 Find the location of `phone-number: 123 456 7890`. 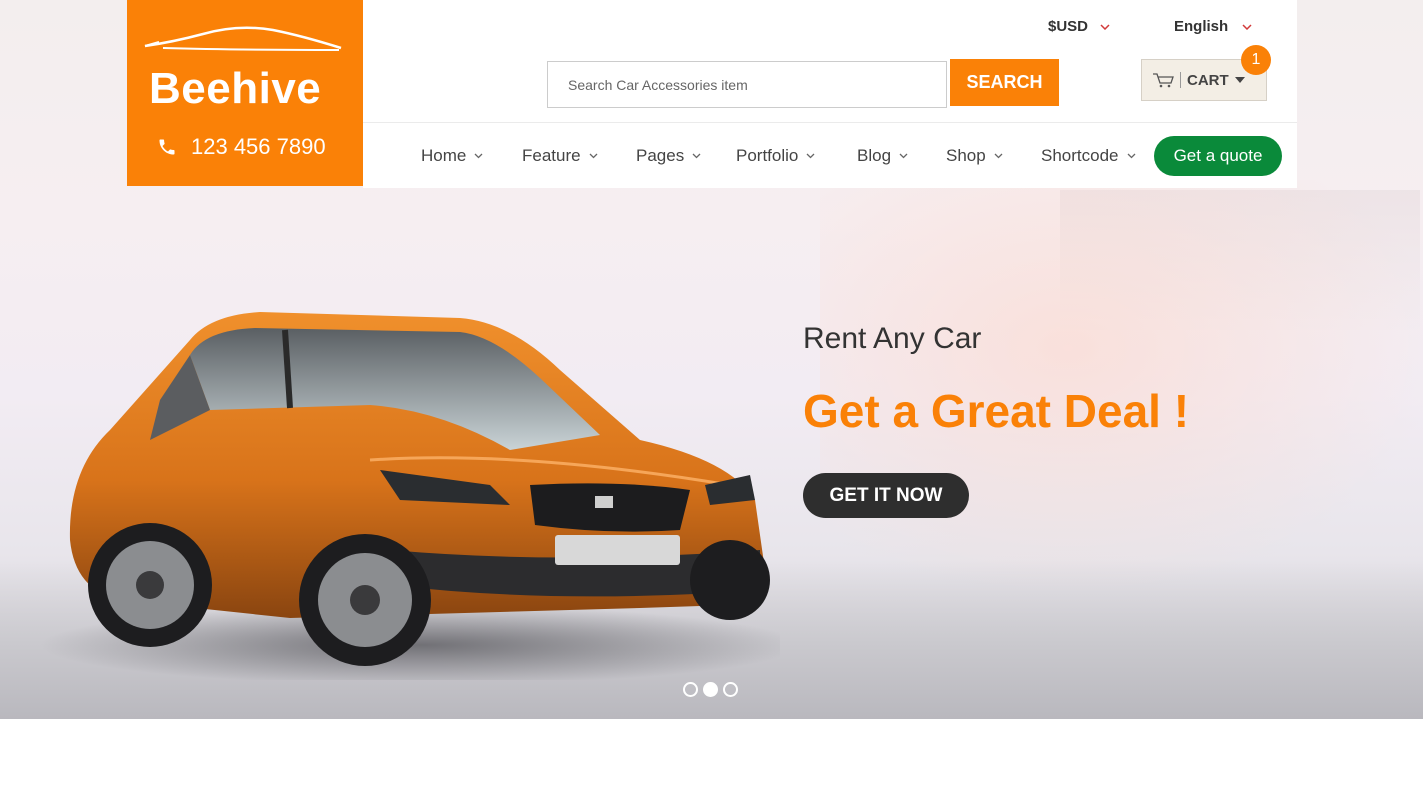

phone-number: 123 456 7890 is located at coordinates (241, 147).